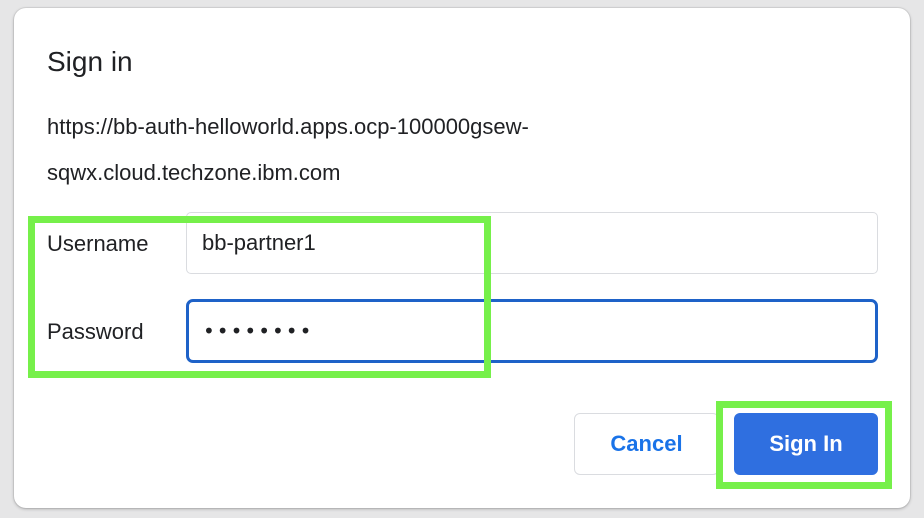 The image size is (924, 518). I want to click on password-label: Password, so click(95, 331).